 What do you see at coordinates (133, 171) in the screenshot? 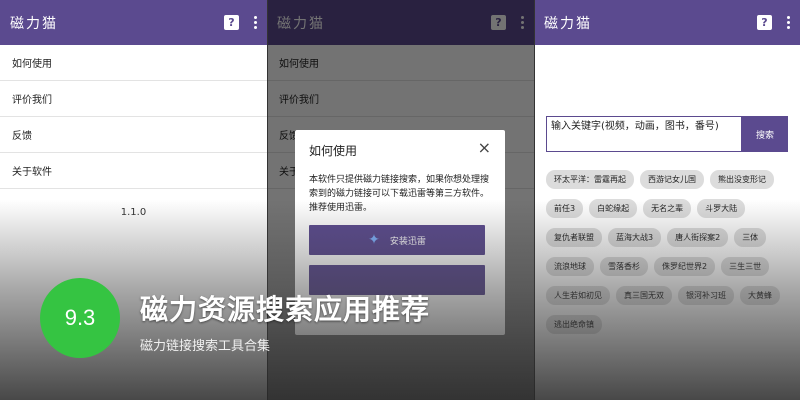
I see `menu-item-about: 关于软件` at bounding box center [133, 171].